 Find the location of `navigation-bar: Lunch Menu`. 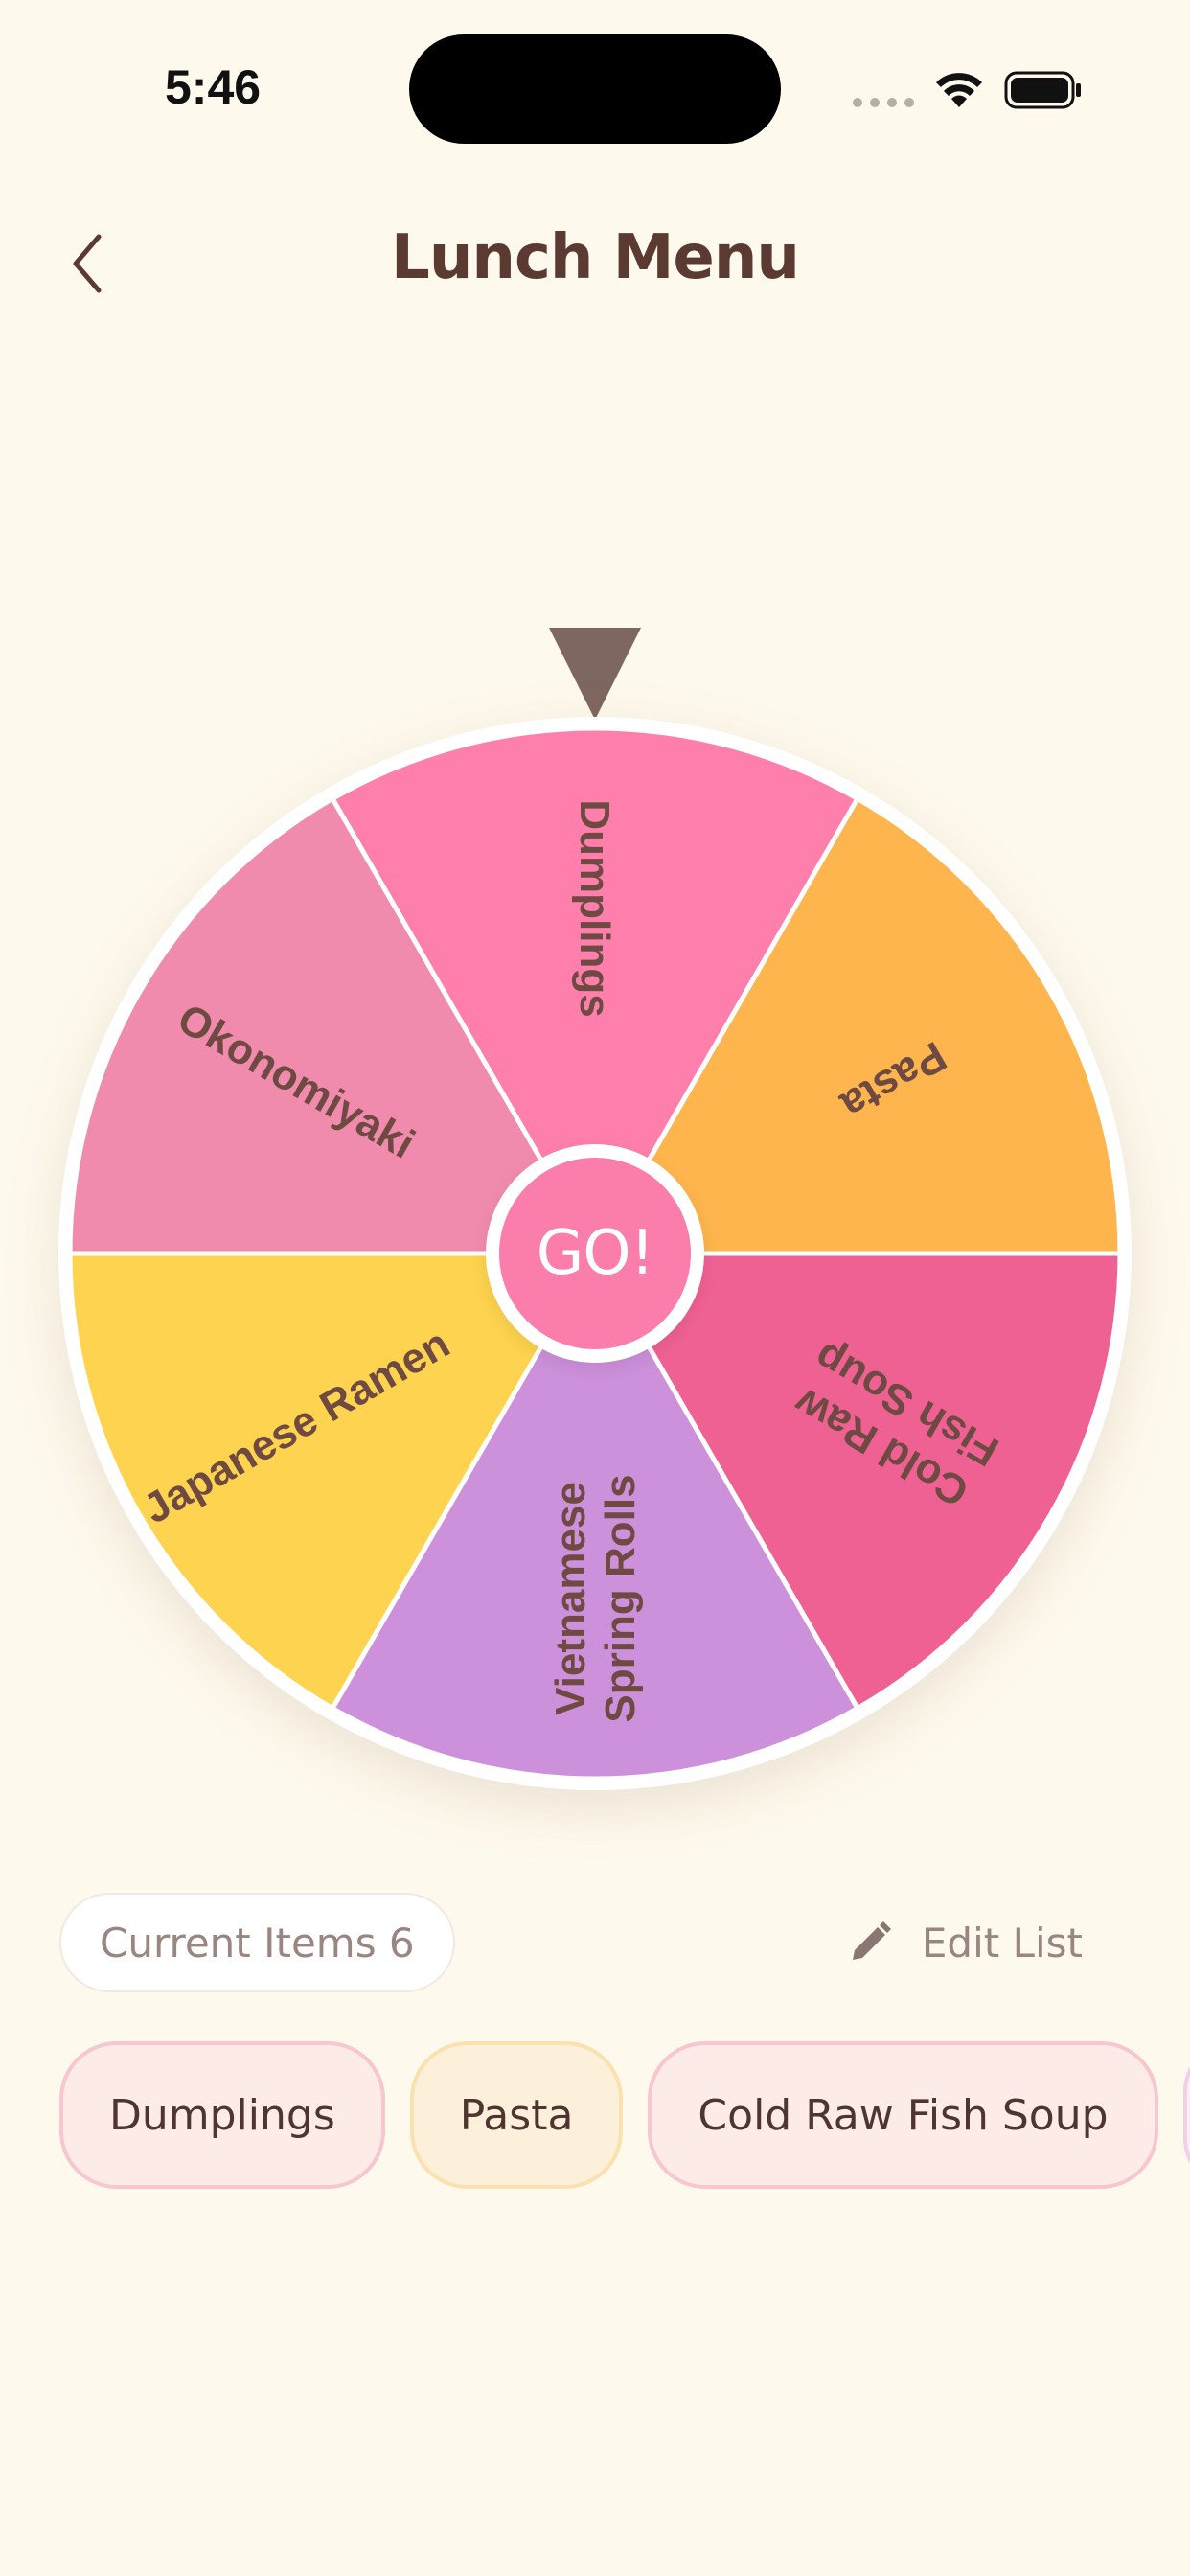

navigation-bar: Lunch Menu is located at coordinates (595, 263).